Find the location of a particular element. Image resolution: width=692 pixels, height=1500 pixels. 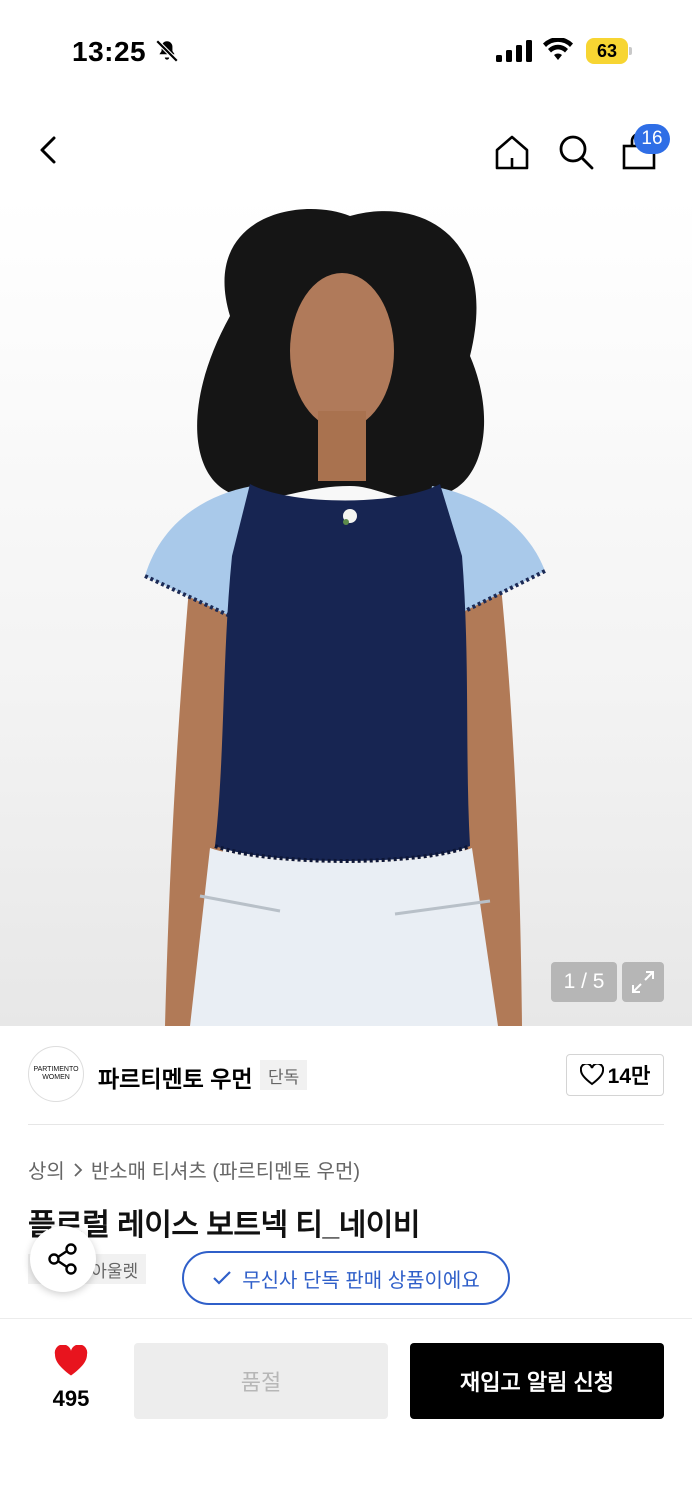

cart-count-badge: 16 is located at coordinates (652, 139).